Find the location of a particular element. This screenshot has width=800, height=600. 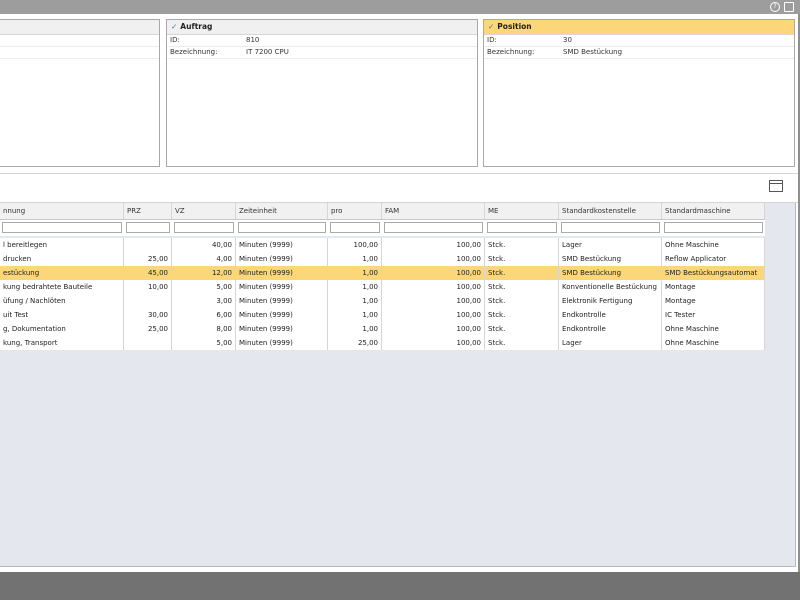

table-cell: 12,00 is located at coordinates (204, 273).